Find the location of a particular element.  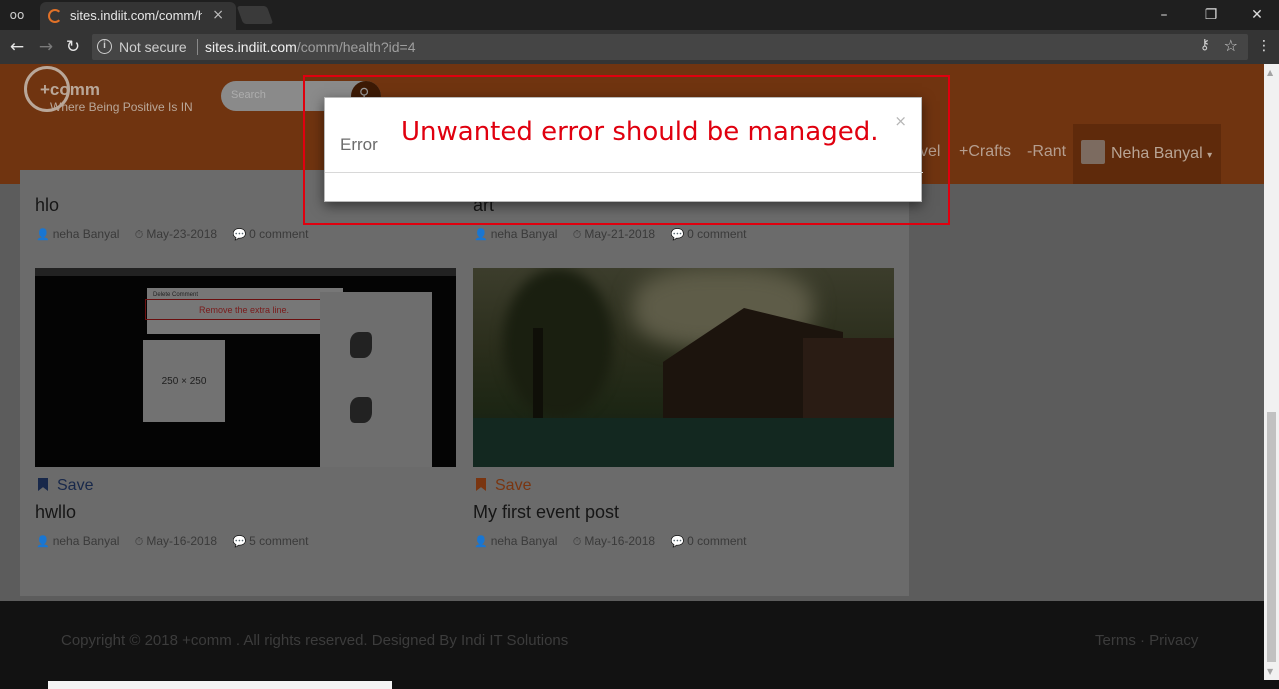

scroll-down-icon: ▼ is located at coordinates (1270, 671).